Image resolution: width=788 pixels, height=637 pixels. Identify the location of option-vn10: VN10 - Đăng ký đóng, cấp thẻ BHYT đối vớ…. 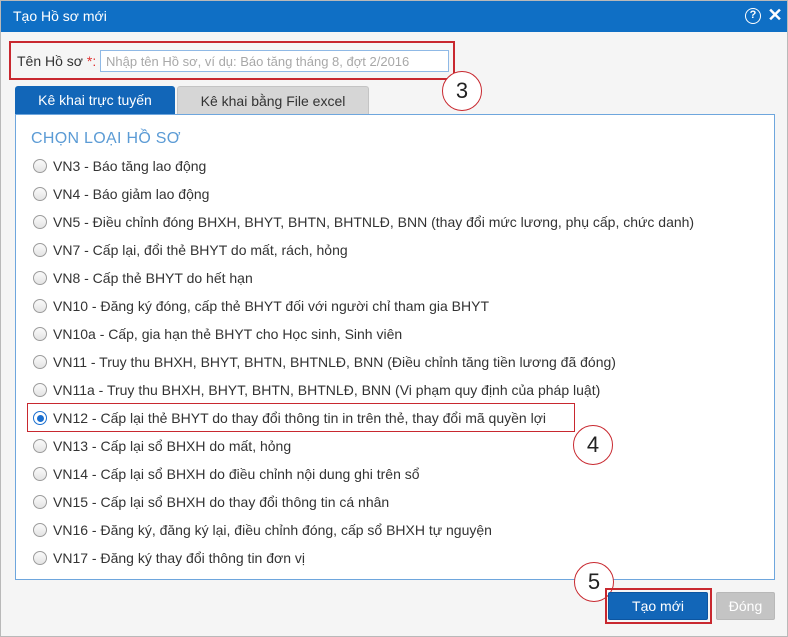
(261, 306).